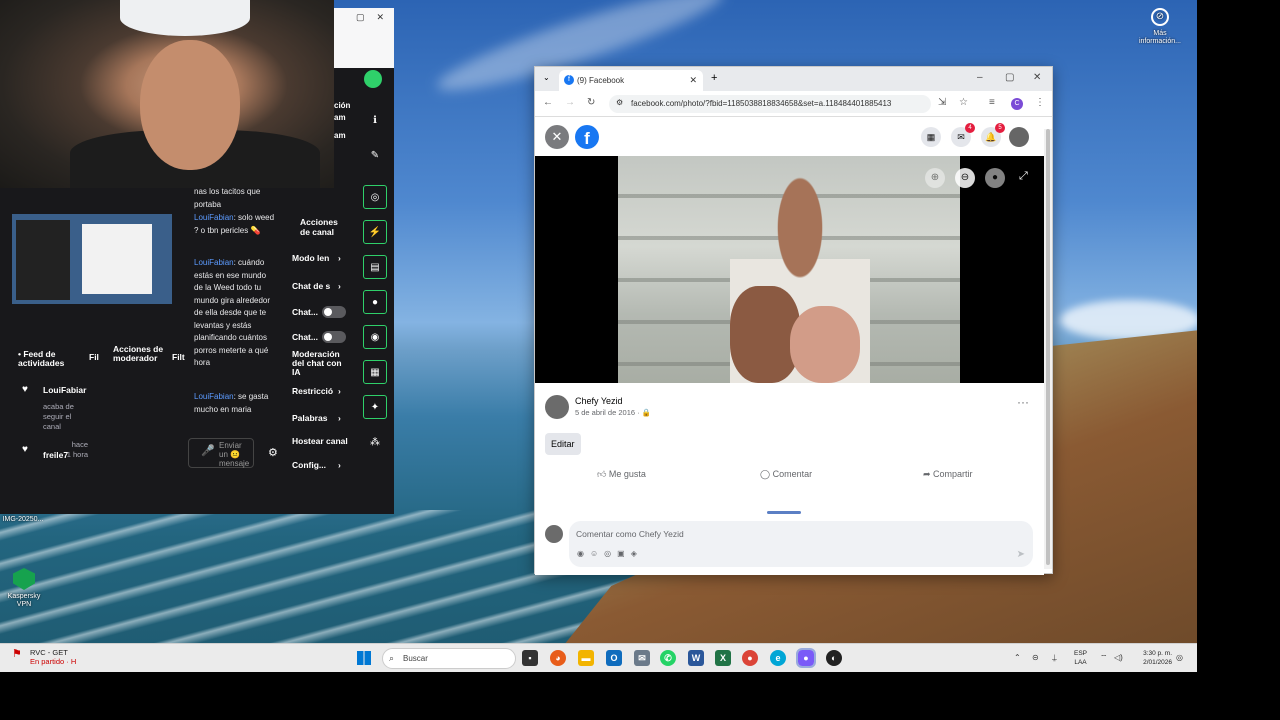 The image size is (1280, 720). Describe the element at coordinates (375, 372) in the screenshot. I see `server-icon: ▦` at that location.